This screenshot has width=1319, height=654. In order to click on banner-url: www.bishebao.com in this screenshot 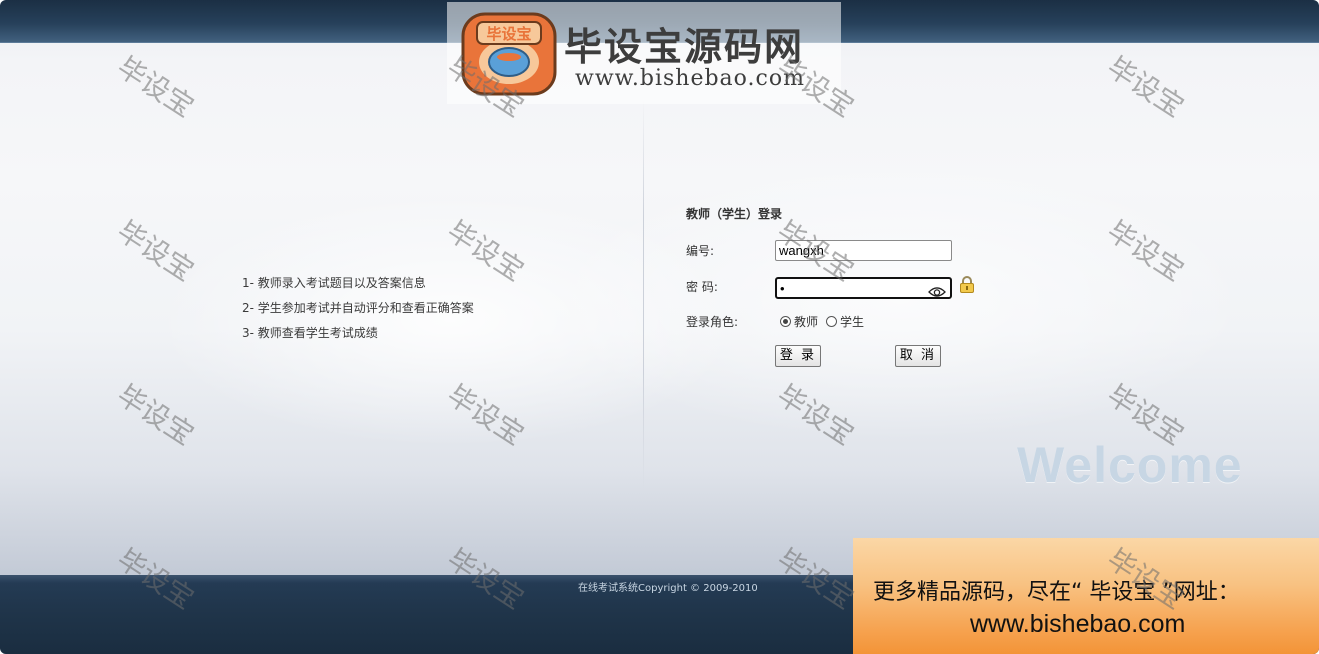, I will do `click(690, 78)`.